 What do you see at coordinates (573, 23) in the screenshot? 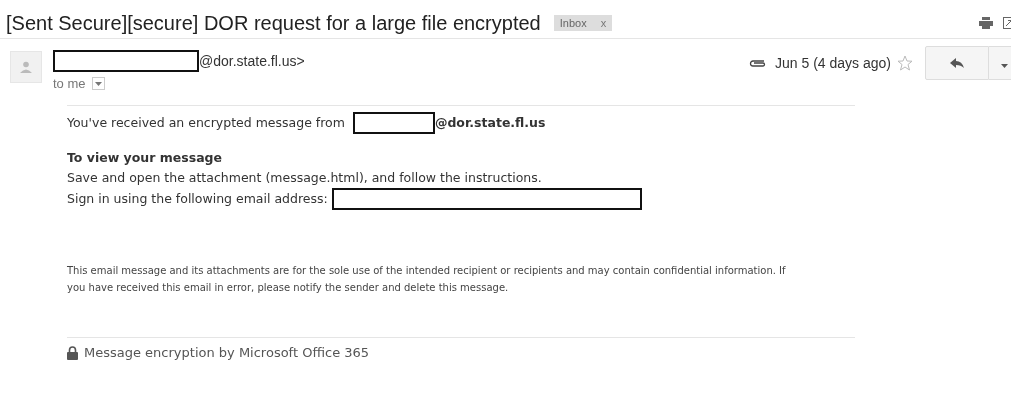
I see `label-text: Inbox` at bounding box center [573, 23].